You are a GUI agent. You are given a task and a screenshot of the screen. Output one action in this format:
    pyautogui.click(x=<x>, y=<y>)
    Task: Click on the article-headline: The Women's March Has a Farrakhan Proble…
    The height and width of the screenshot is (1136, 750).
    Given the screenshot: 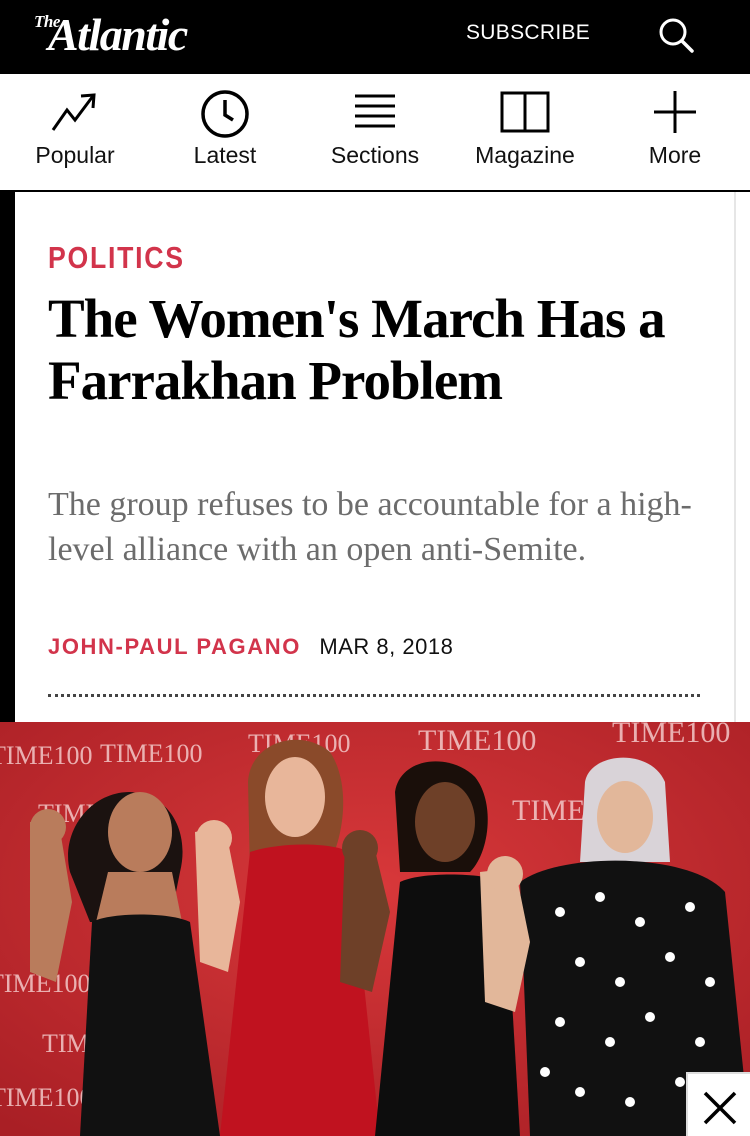 What is the action you would take?
    pyautogui.click(x=357, y=349)
    